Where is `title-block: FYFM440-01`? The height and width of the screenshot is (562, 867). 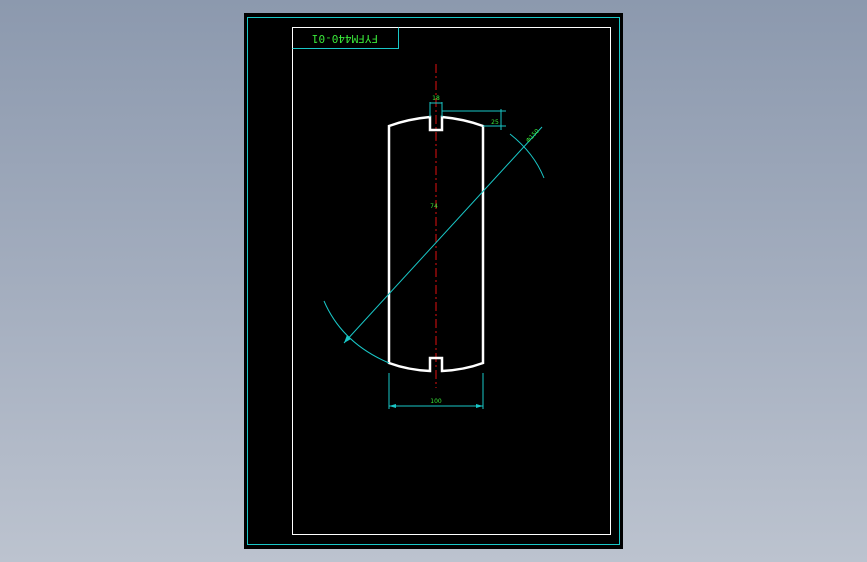
title-block: FYFM440-01 is located at coordinates (345, 38).